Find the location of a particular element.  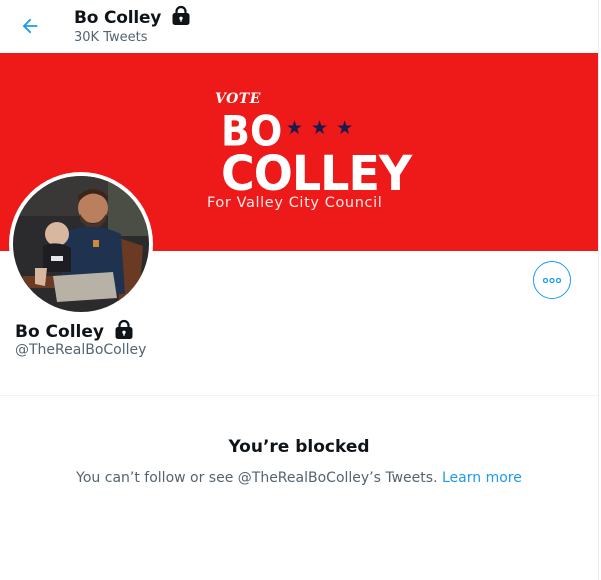

header-name: Bo Colley is located at coordinates (132, 16).